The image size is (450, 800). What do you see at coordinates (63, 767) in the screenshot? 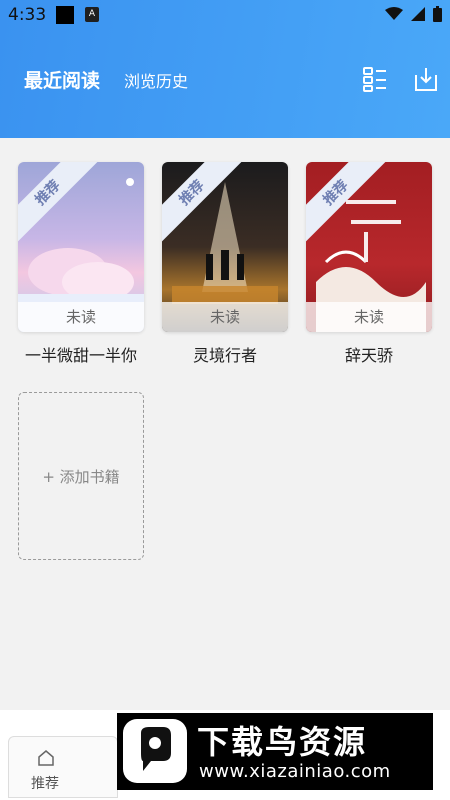
I see `tab-recommend: 推荐` at bounding box center [63, 767].